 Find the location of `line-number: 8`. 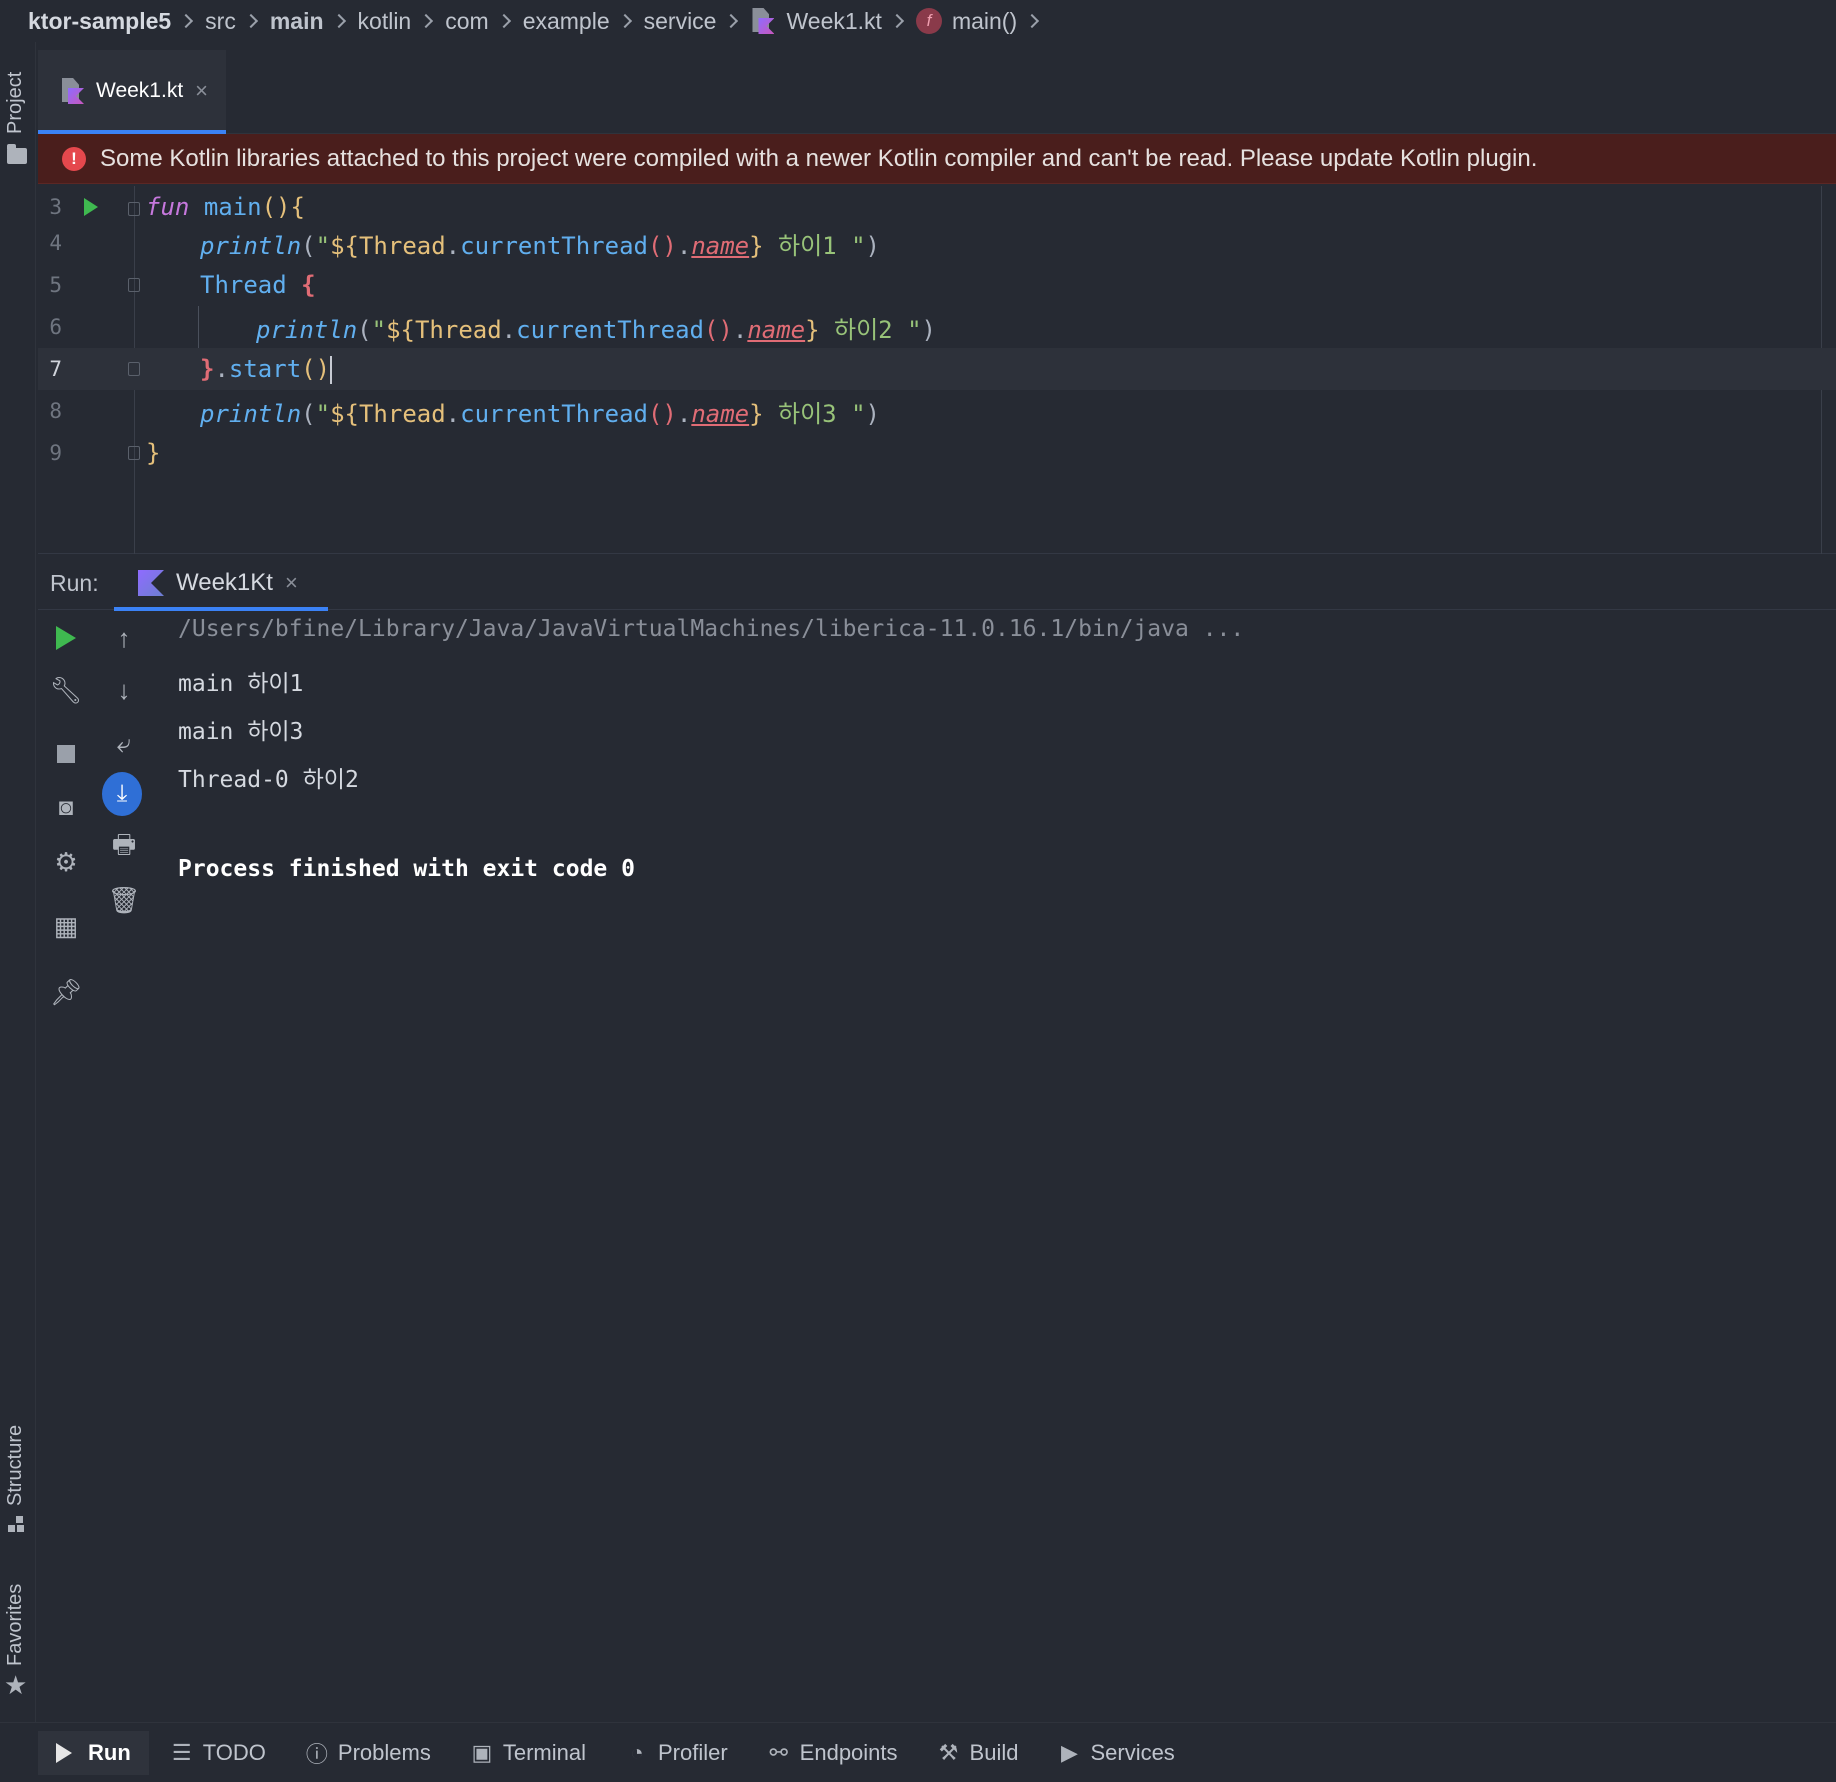

line-number: 8 is located at coordinates (55, 411).